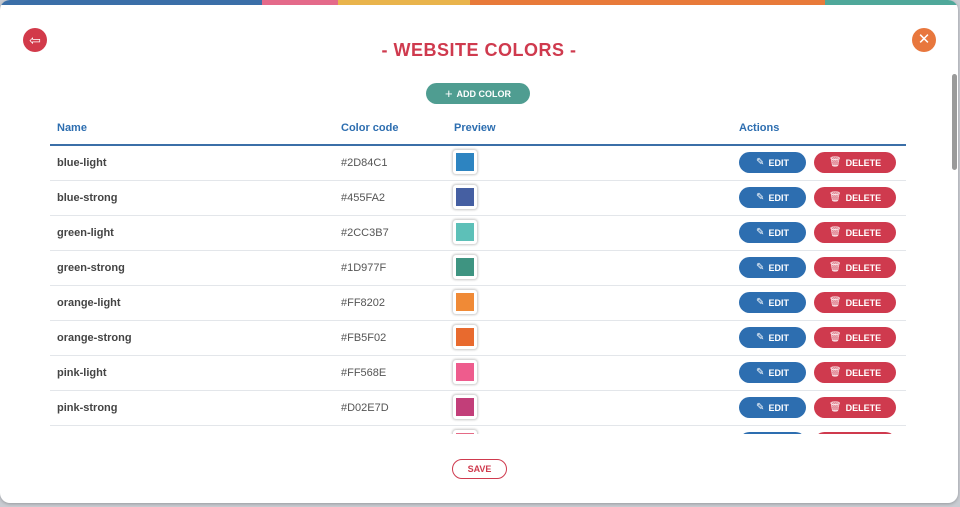  What do you see at coordinates (479, 469) in the screenshot?
I see `save-button: SAVE` at bounding box center [479, 469].